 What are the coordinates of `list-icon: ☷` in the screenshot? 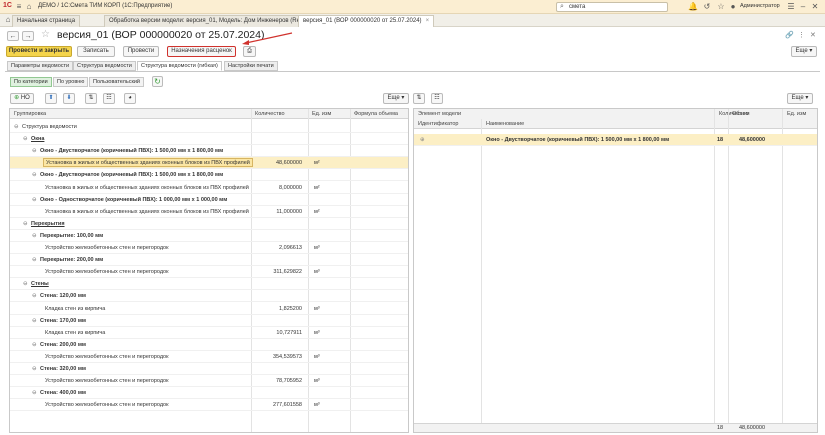 It's located at (109, 98).